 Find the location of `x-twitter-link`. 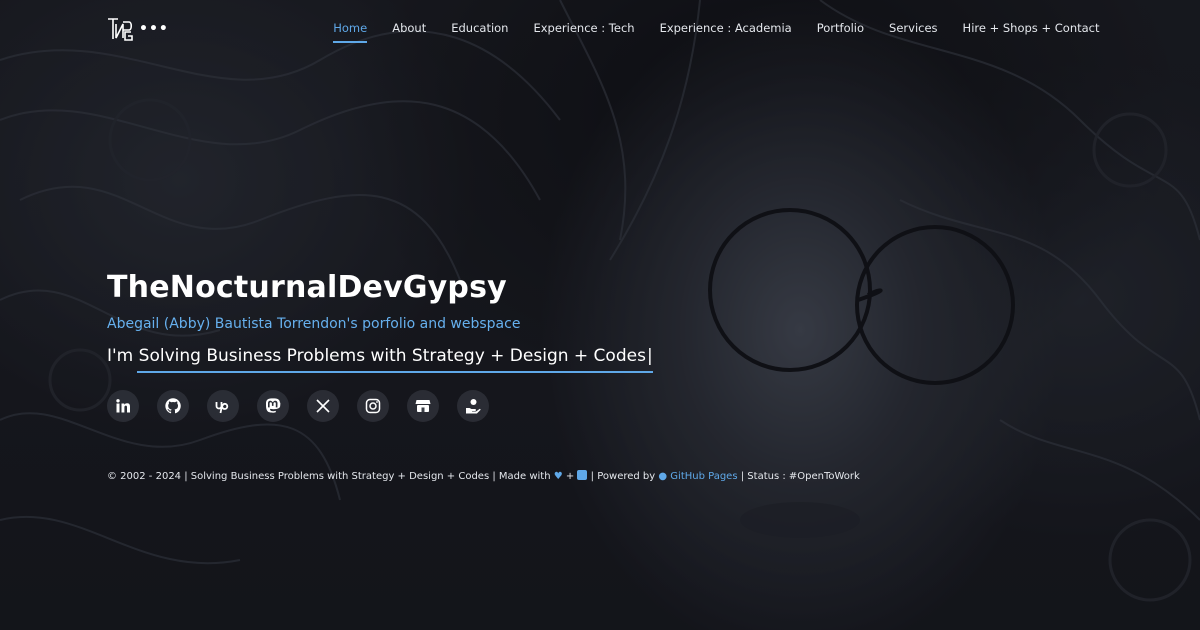

x-twitter-link is located at coordinates (323, 406).